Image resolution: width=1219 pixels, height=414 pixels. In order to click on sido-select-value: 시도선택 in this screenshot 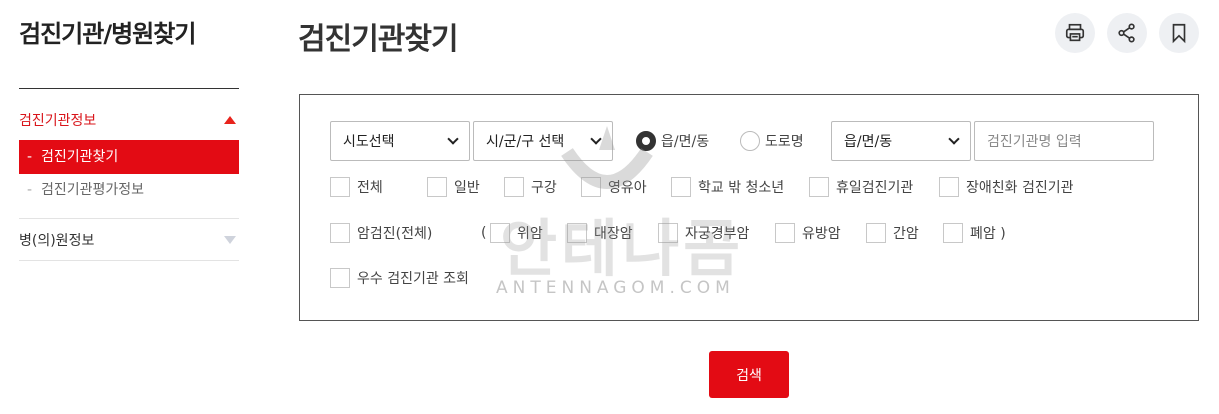, I will do `click(369, 142)`.